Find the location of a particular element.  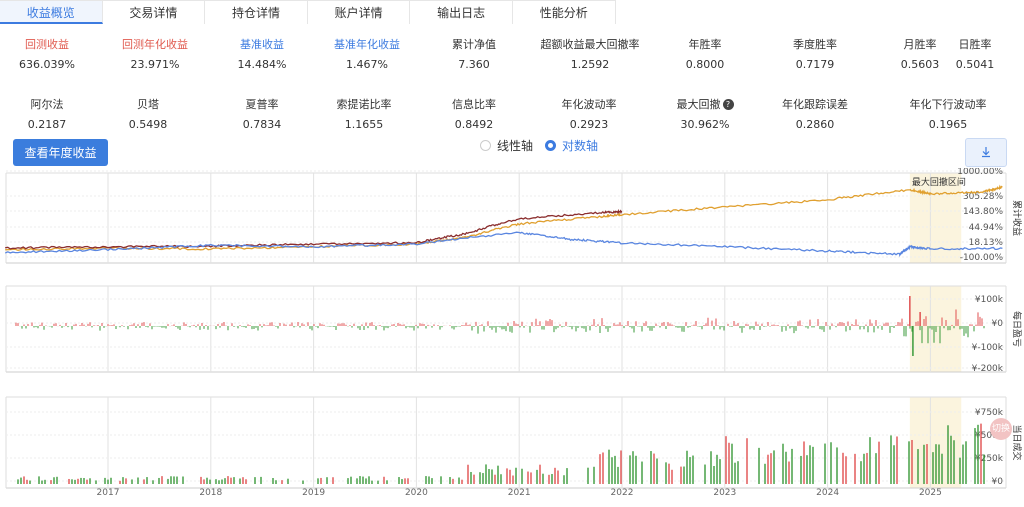

x-tick-label: 2018 is located at coordinates (210, 493).